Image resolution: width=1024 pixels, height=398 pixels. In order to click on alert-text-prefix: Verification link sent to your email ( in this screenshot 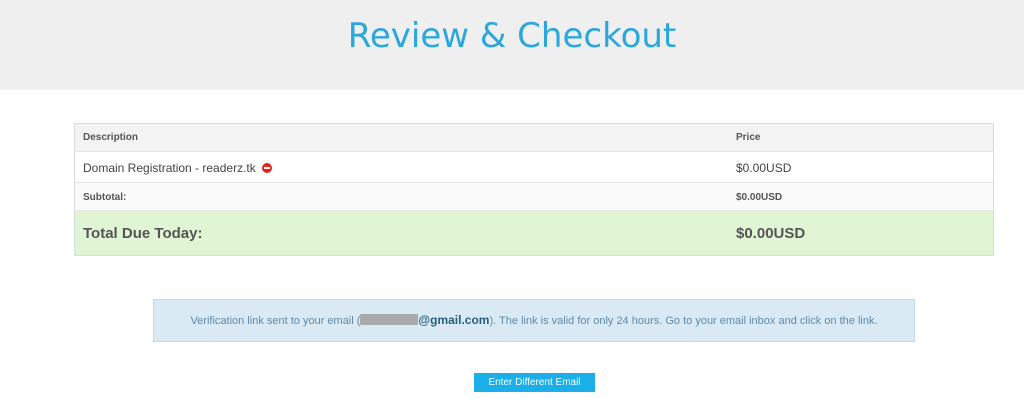, I will do `click(275, 321)`.